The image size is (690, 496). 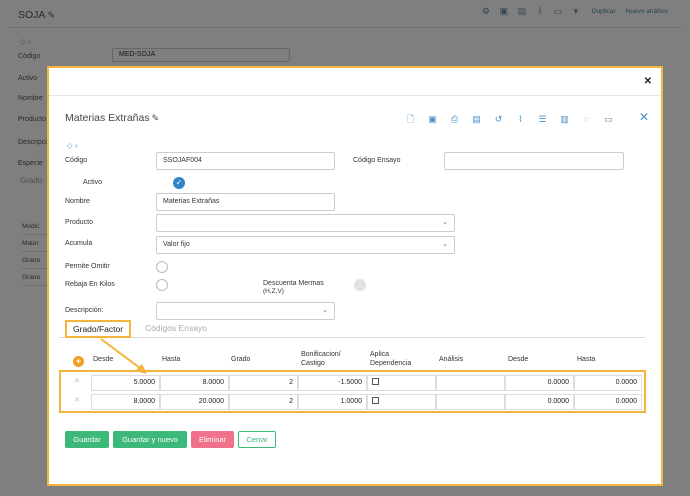 I want to click on cell-bonificacion: 1.0000, so click(x=332, y=402).